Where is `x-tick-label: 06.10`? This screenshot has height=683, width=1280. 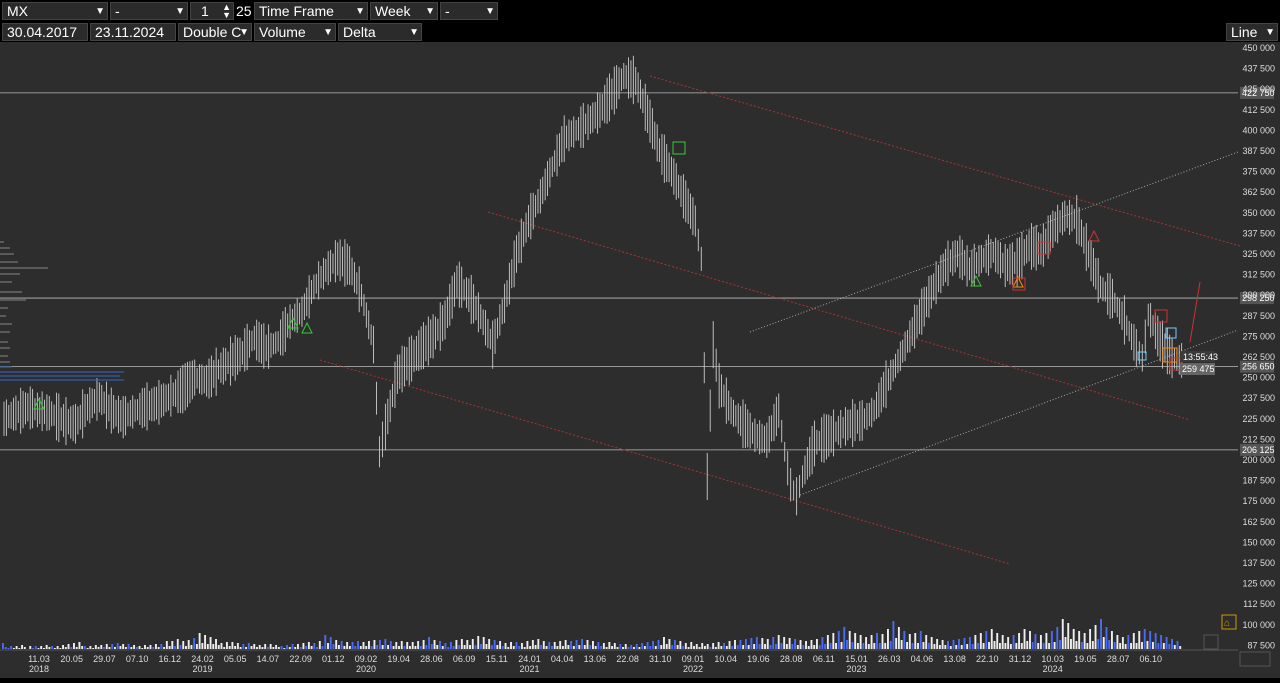 x-tick-label: 06.10 is located at coordinates (1151, 659).